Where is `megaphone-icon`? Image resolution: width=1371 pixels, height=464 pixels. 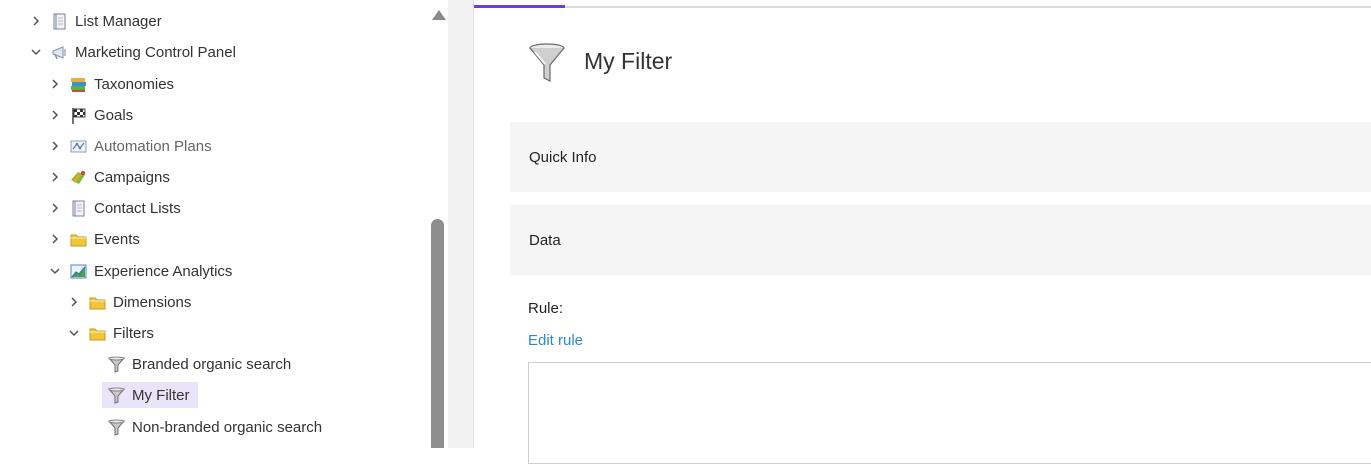
megaphone-icon is located at coordinates (59, 52).